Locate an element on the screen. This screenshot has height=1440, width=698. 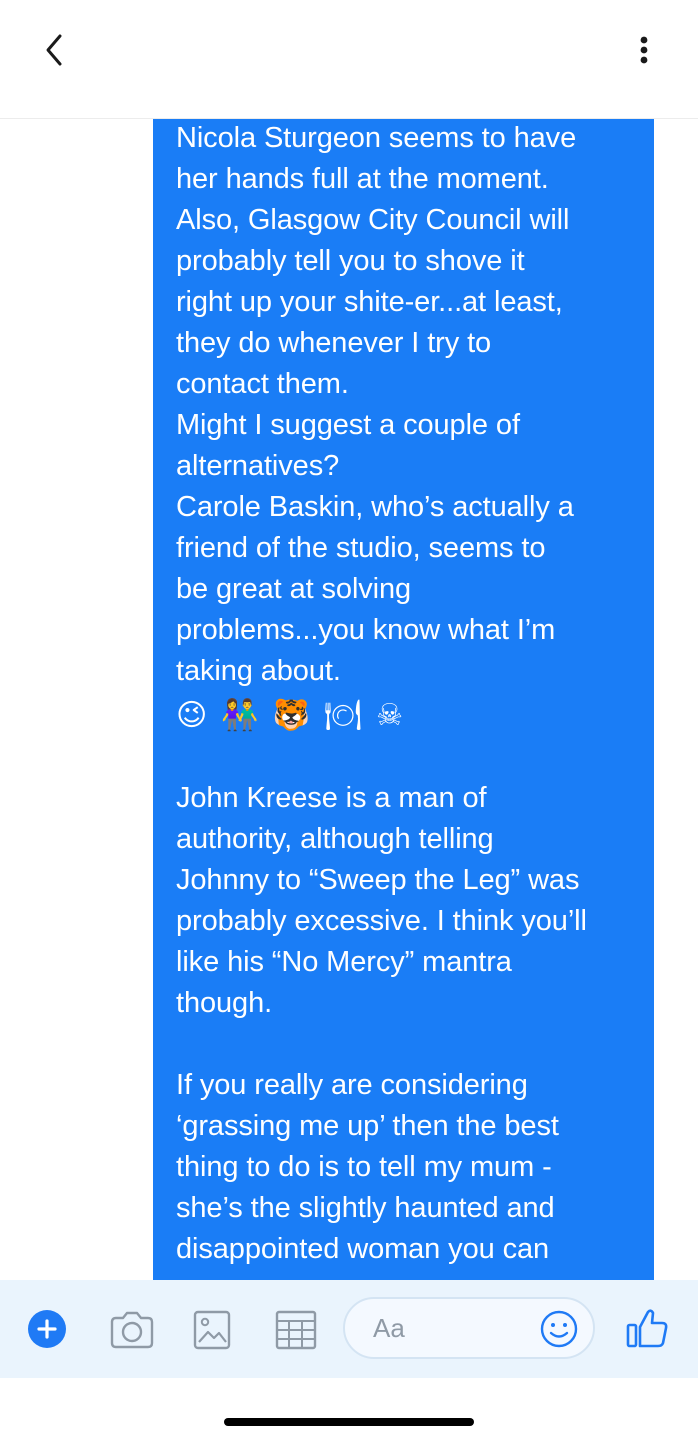
plus-icon is located at coordinates (47, 1329).